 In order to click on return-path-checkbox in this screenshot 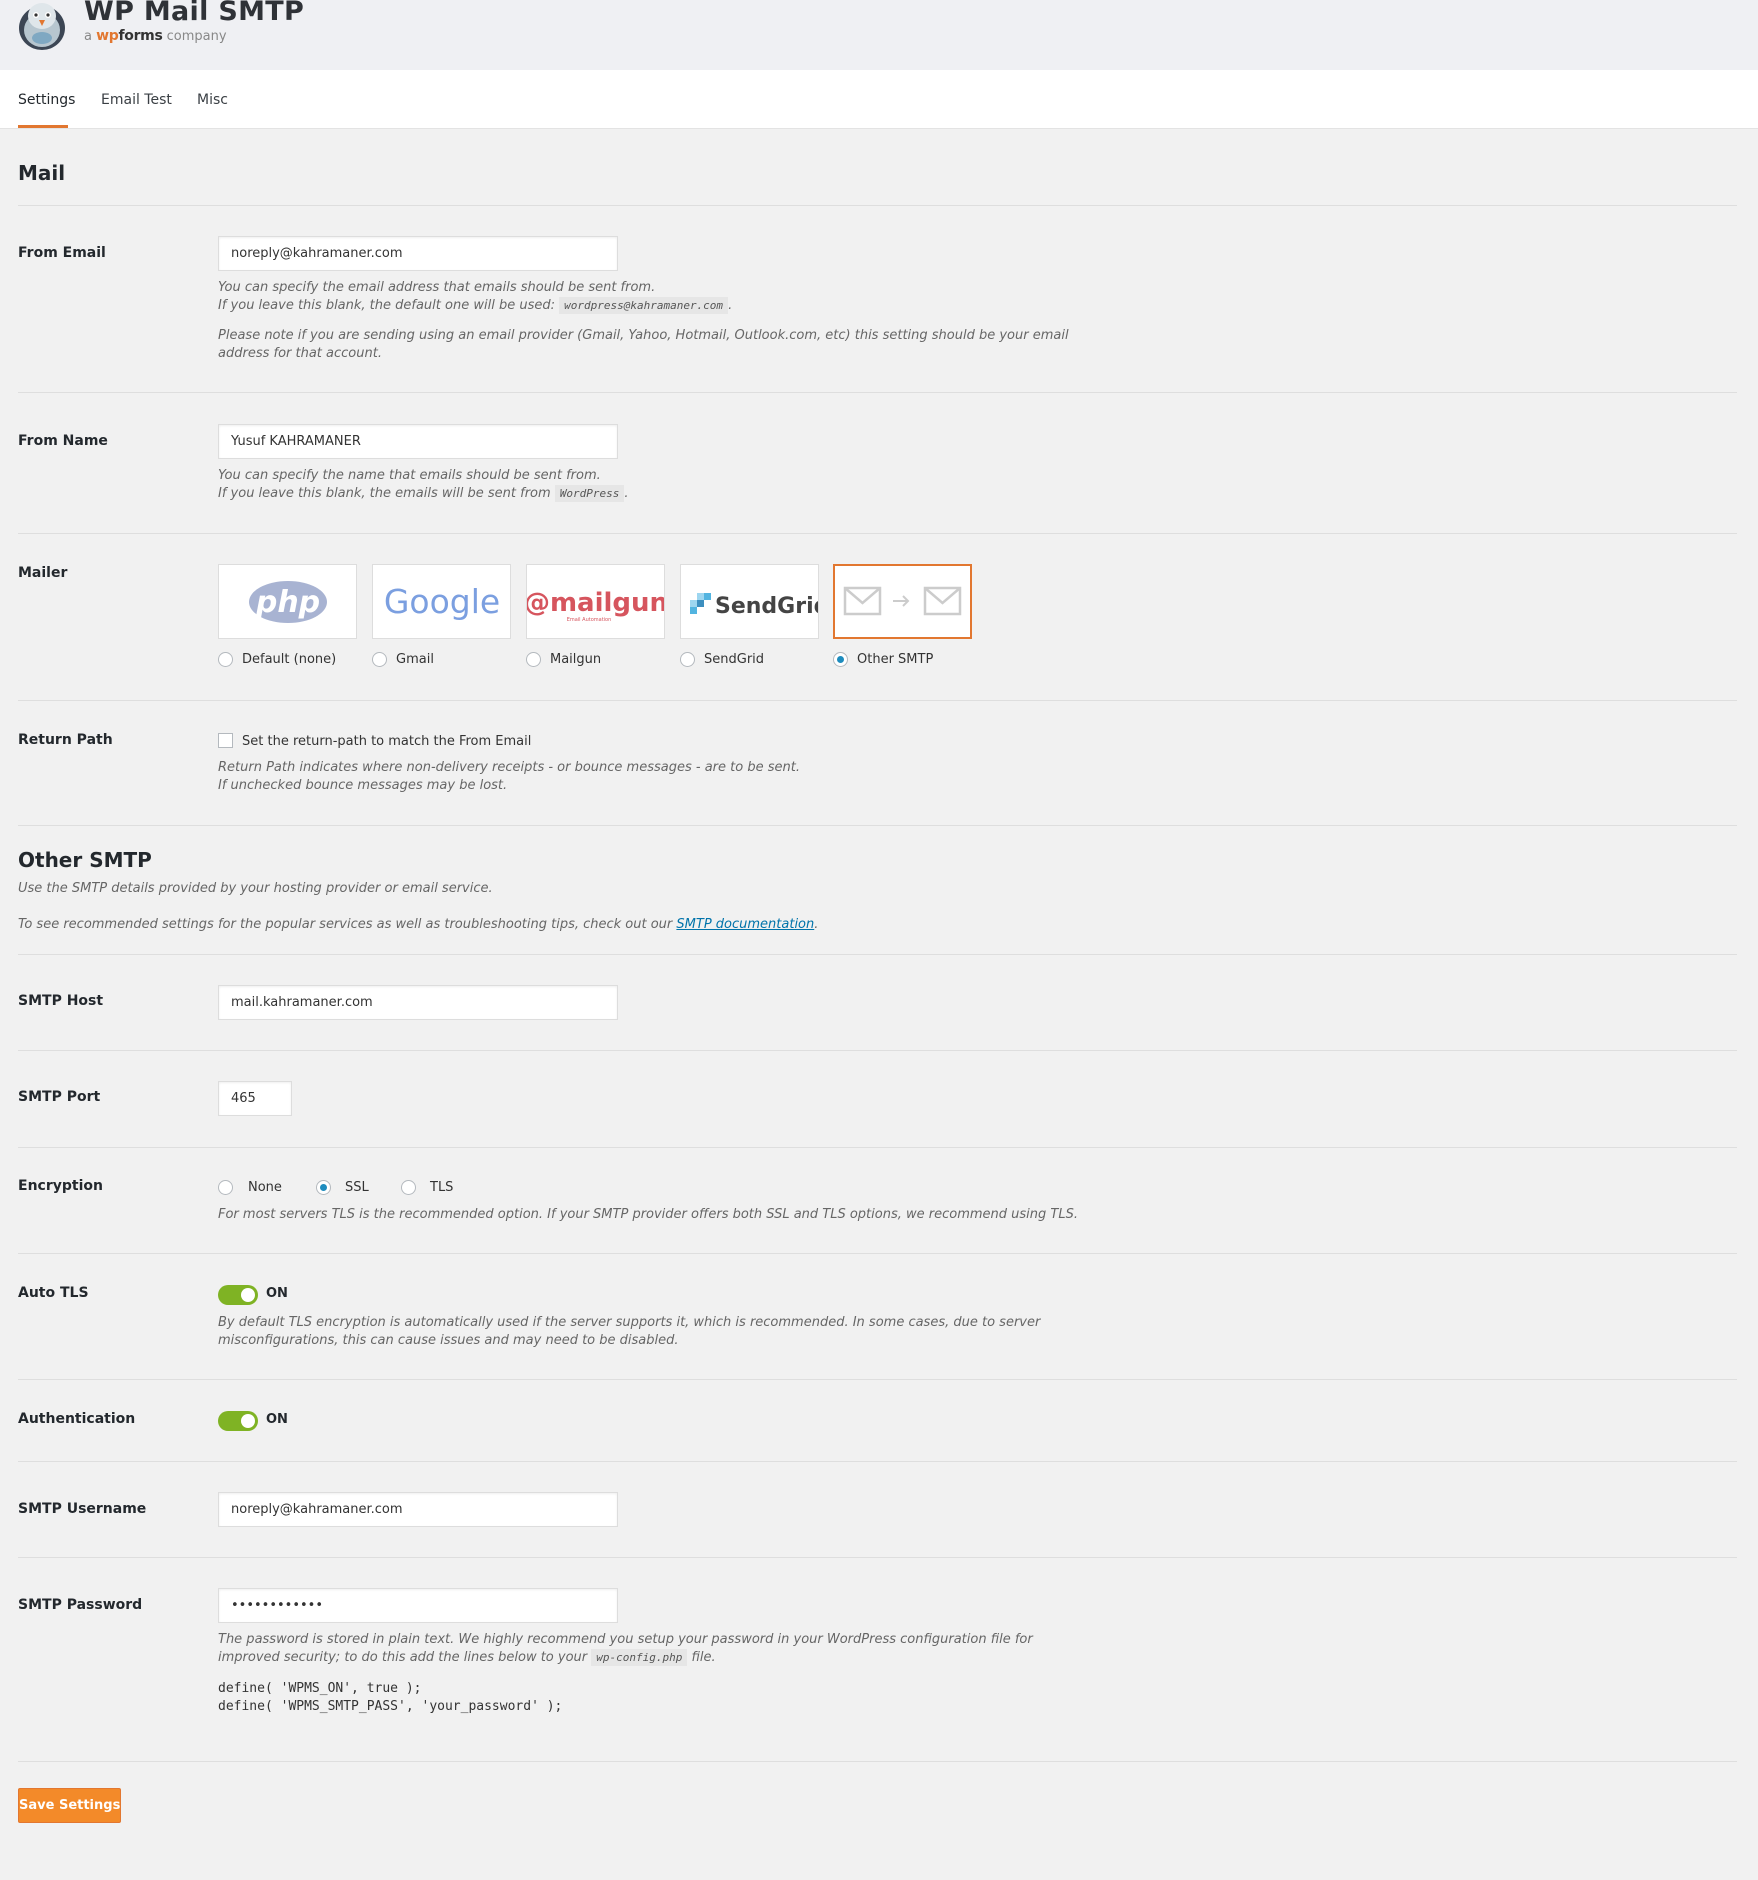, I will do `click(225, 740)`.